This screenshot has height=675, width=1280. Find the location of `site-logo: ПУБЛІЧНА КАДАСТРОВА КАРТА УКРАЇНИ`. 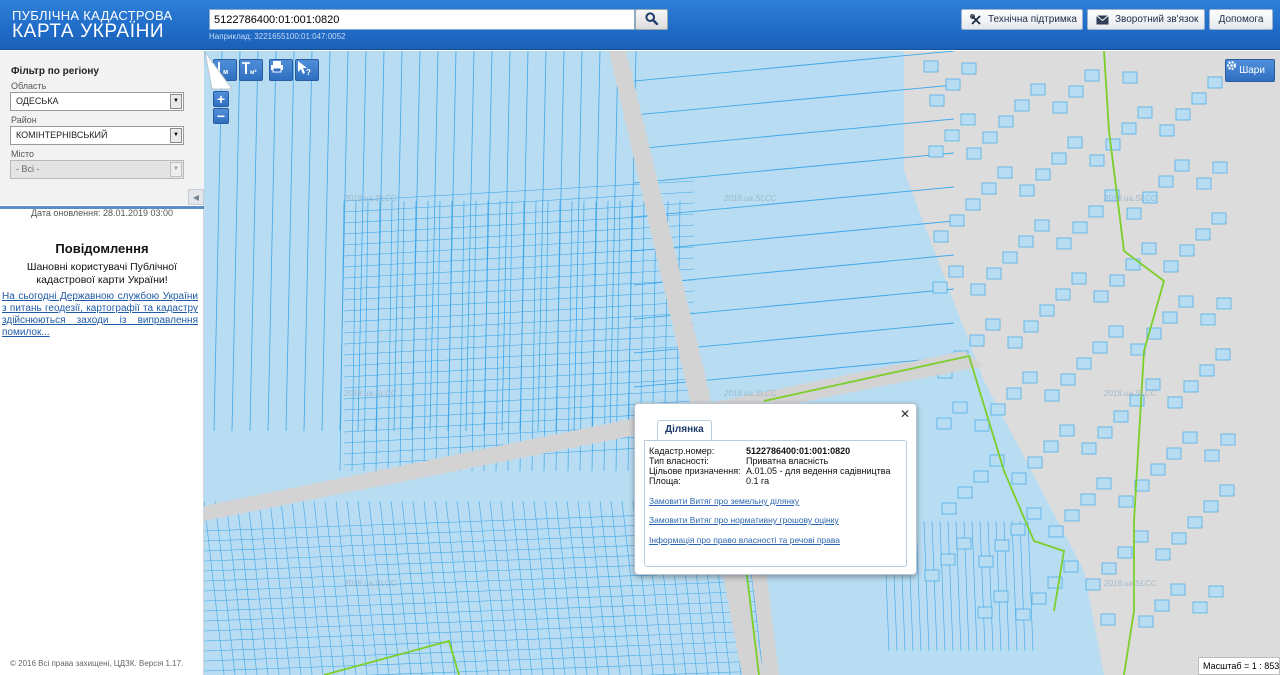

site-logo: ПУБЛІЧНА КАДАСТРОВА КАРТА УКРАЇНИ is located at coordinates (92, 25).